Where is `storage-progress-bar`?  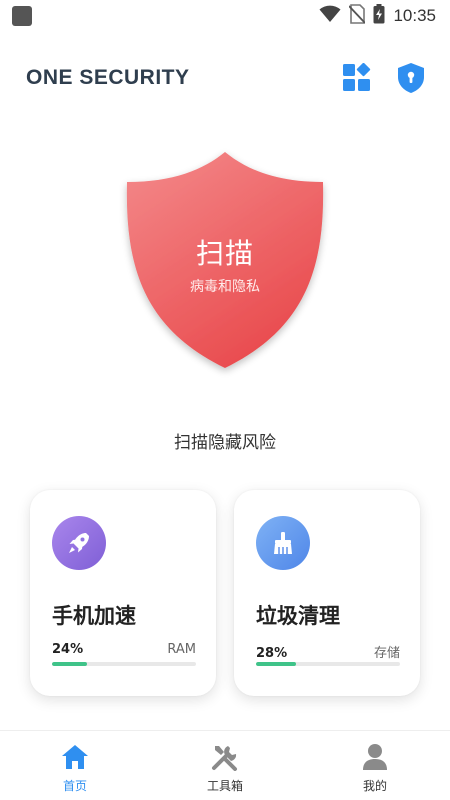 storage-progress-bar is located at coordinates (328, 664).